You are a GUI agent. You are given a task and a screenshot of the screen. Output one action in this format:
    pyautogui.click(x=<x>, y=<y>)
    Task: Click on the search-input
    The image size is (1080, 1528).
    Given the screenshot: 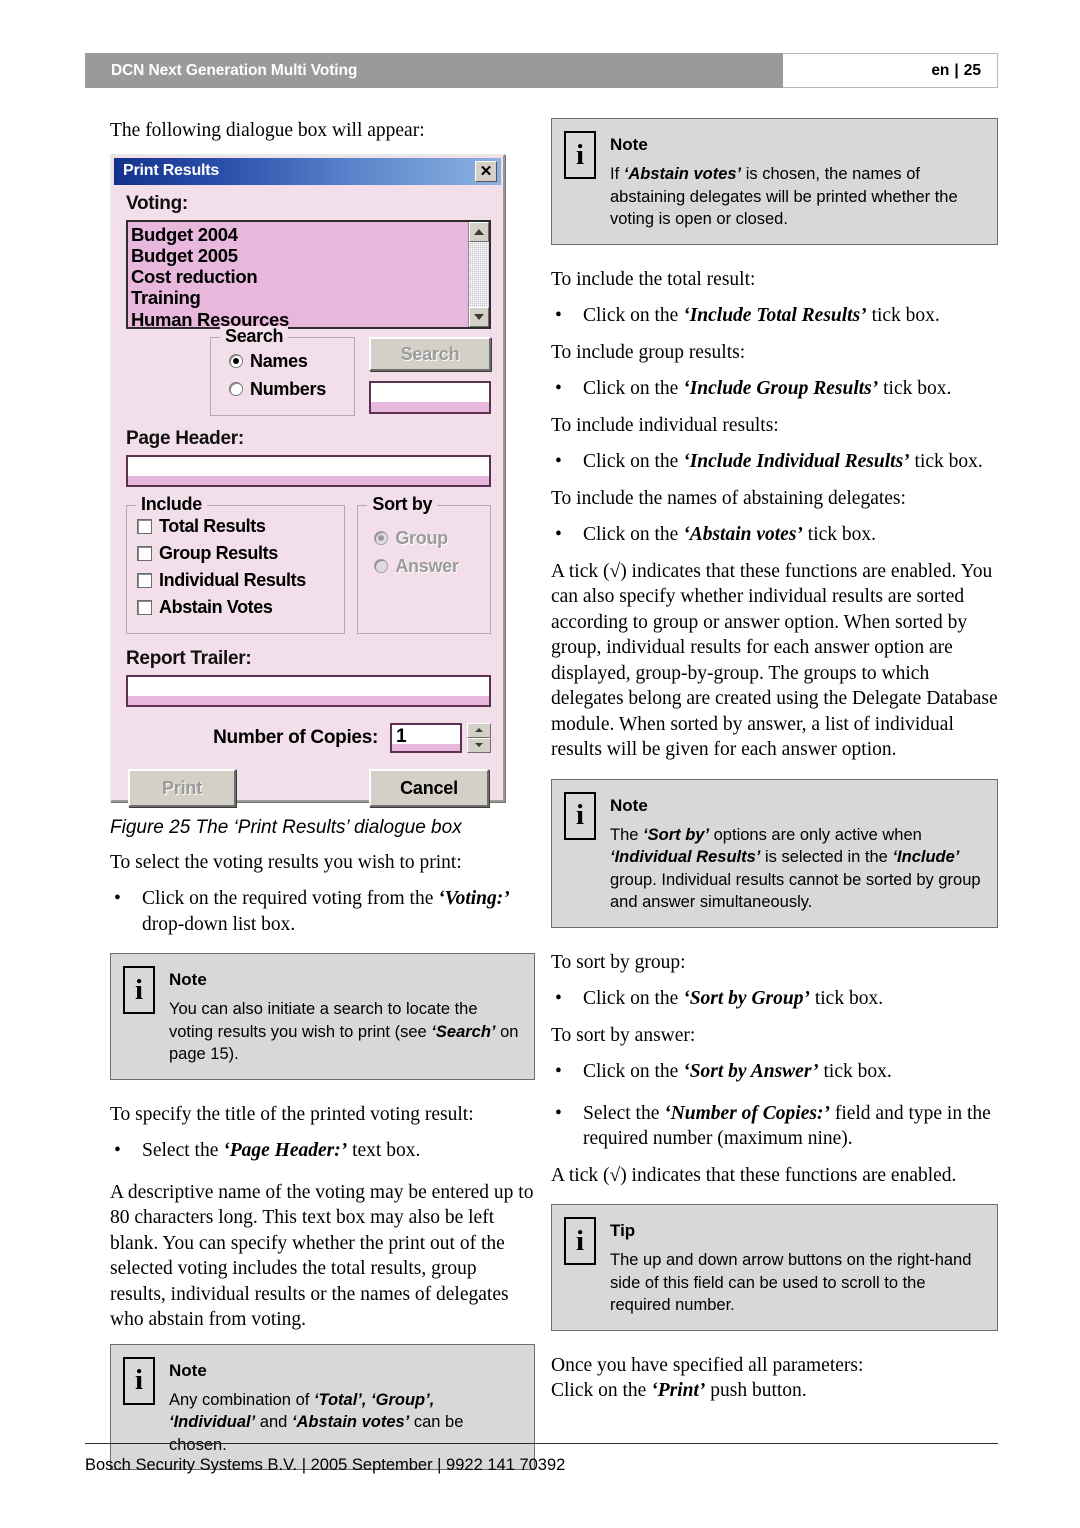 What is the action you would take?
    pyautogui.click(x=430, y=397)
    